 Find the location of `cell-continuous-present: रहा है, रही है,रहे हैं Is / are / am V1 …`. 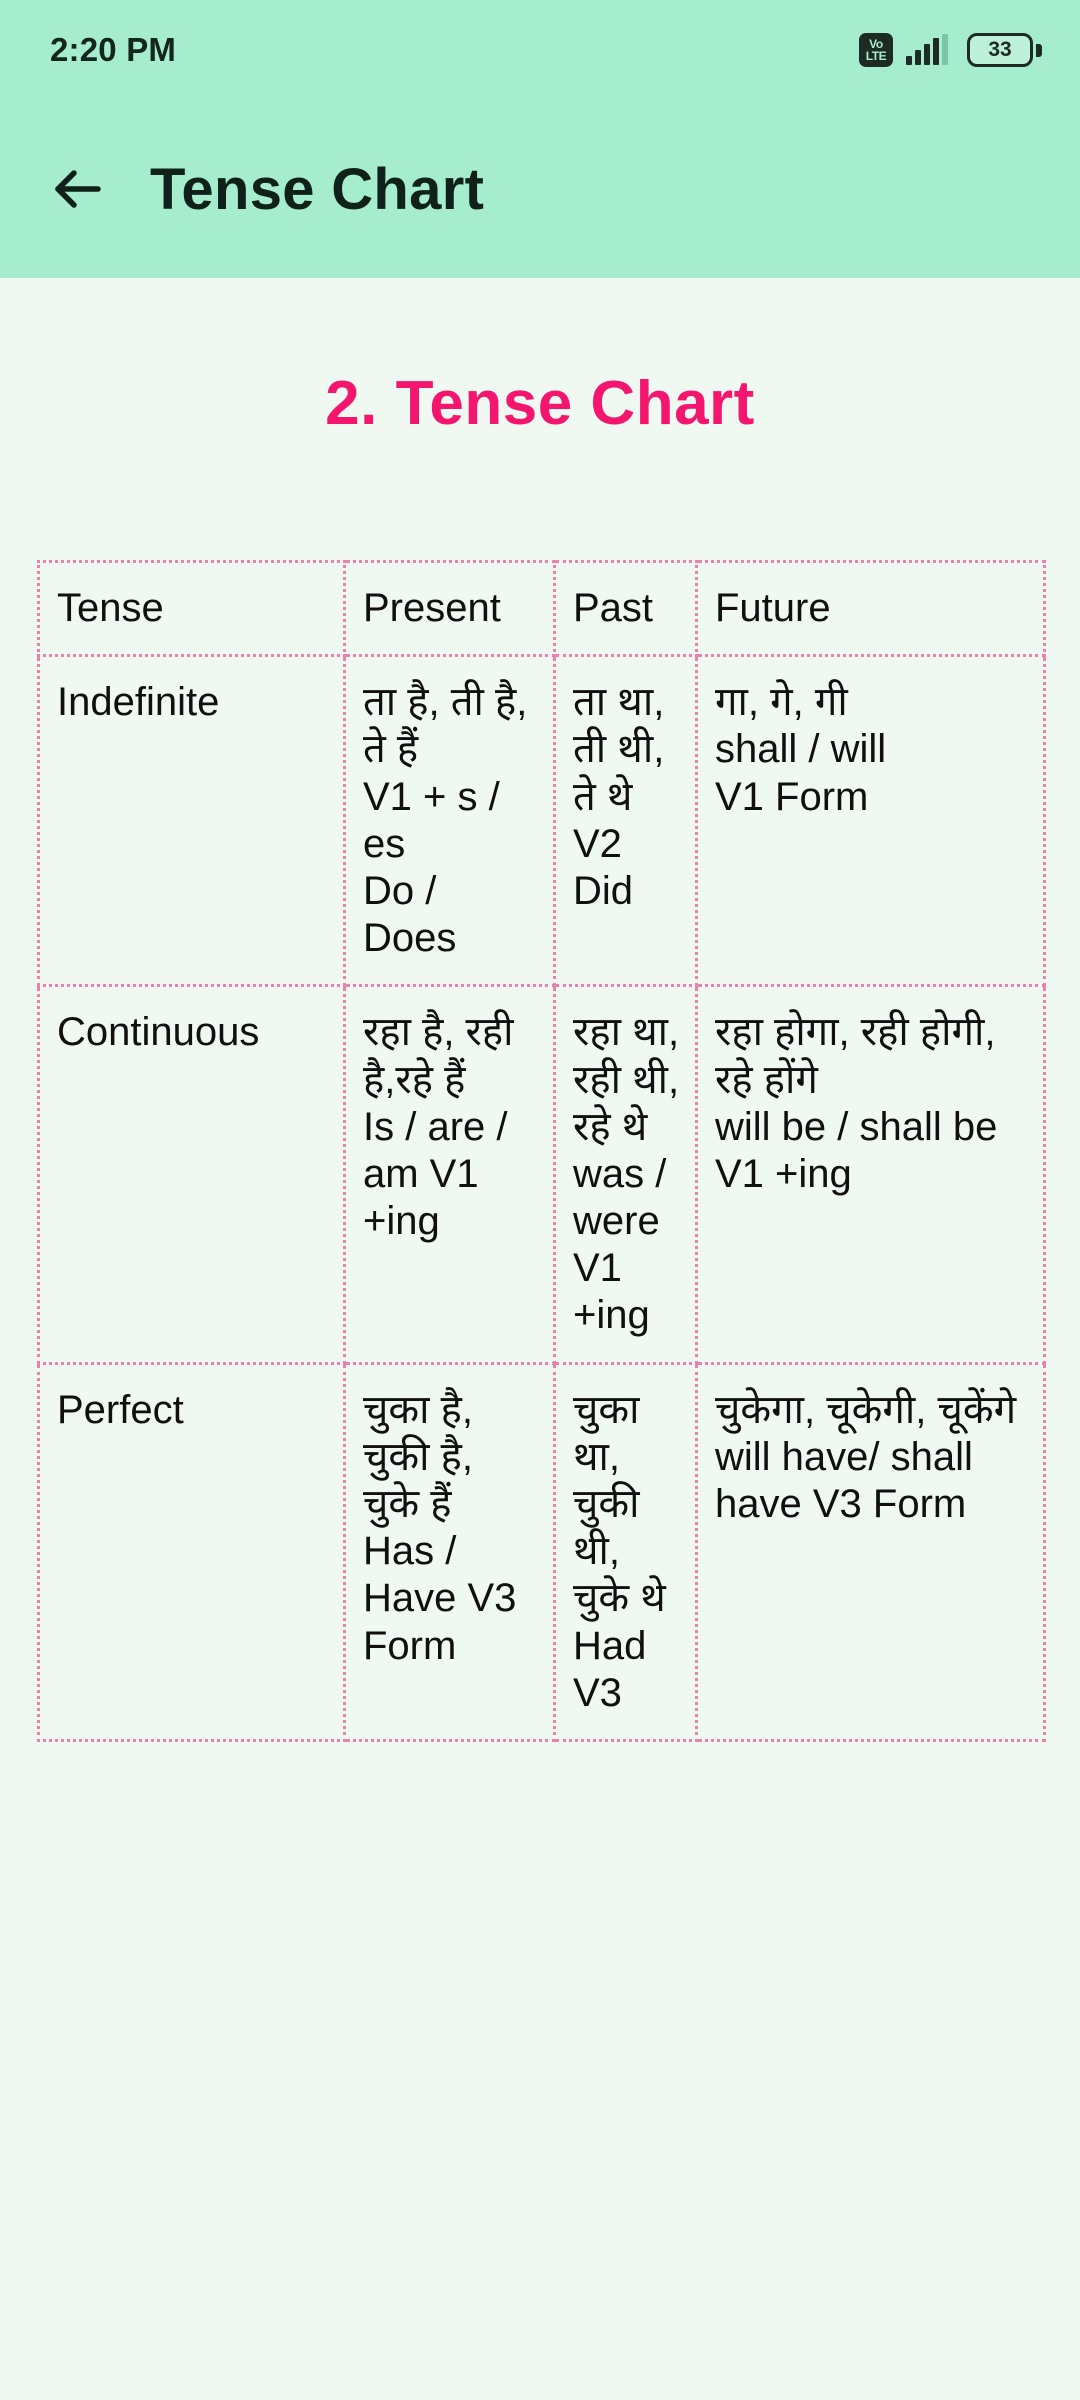

cell-continuous-present: रहा है, रही है,रहे हैं Is / are / am V1 … is located at coordinates (449, 1174).